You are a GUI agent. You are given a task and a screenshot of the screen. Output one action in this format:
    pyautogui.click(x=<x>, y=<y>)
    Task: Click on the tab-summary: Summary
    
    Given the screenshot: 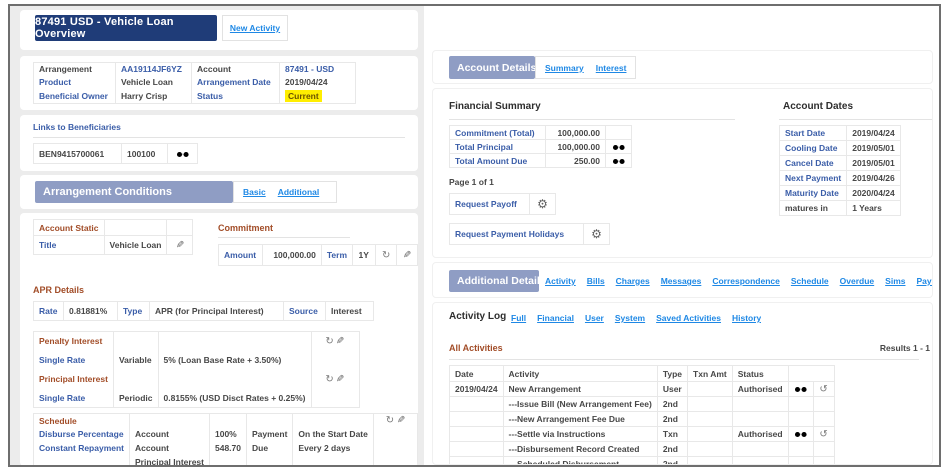 What is the action you would take?
    pyautogui.click(x=564, y=68)
    